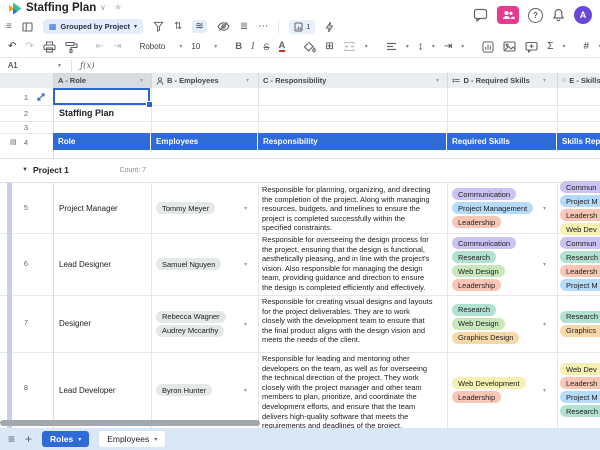  I want to click on employee-chip: Audrey Mccarthy, so click(190, 330).